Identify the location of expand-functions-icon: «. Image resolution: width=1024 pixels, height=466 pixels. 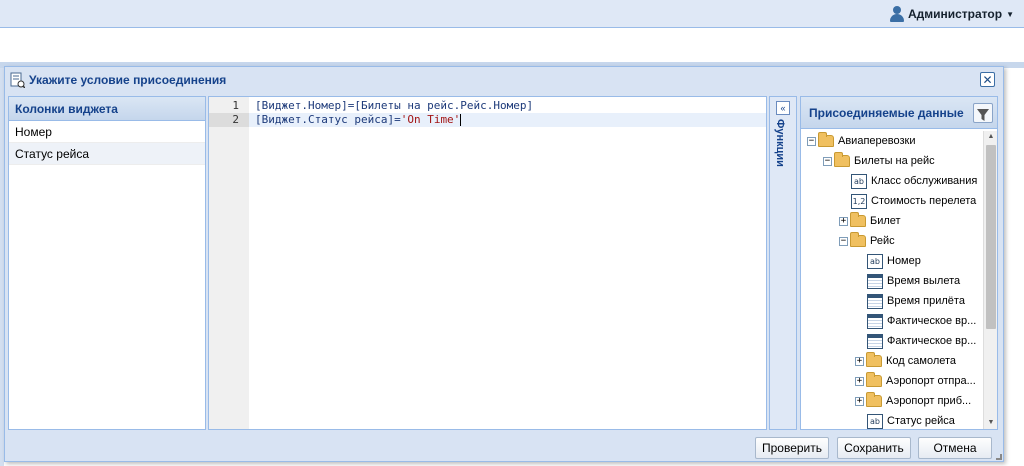
(783, 108).